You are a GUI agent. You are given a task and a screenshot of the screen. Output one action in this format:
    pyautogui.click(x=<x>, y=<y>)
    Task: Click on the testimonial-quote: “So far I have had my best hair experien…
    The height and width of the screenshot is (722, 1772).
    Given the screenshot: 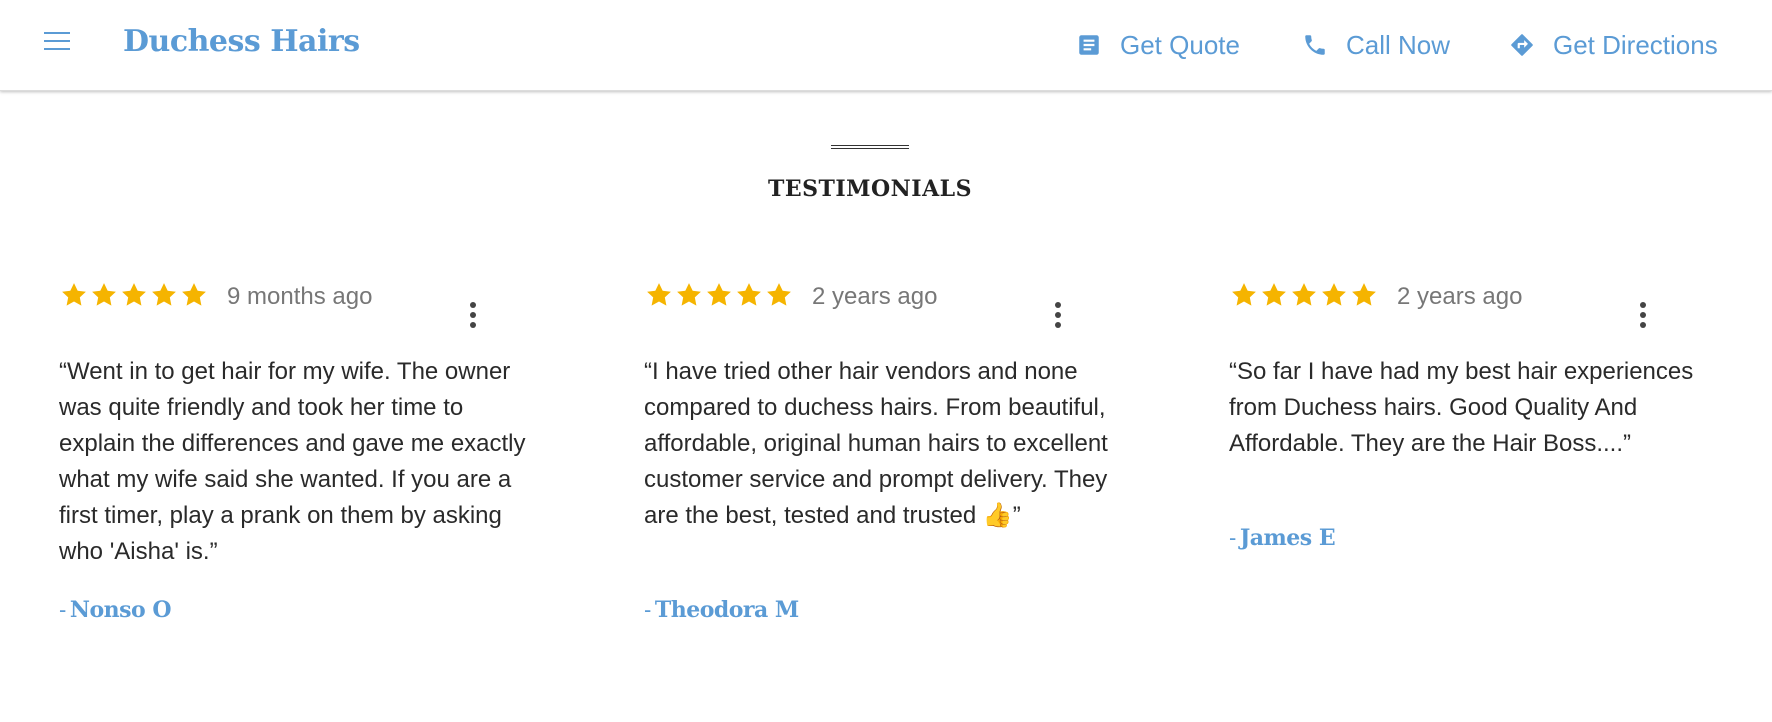 What is the action you would take?
    pyautogui.click(x=1461, y=407)
    